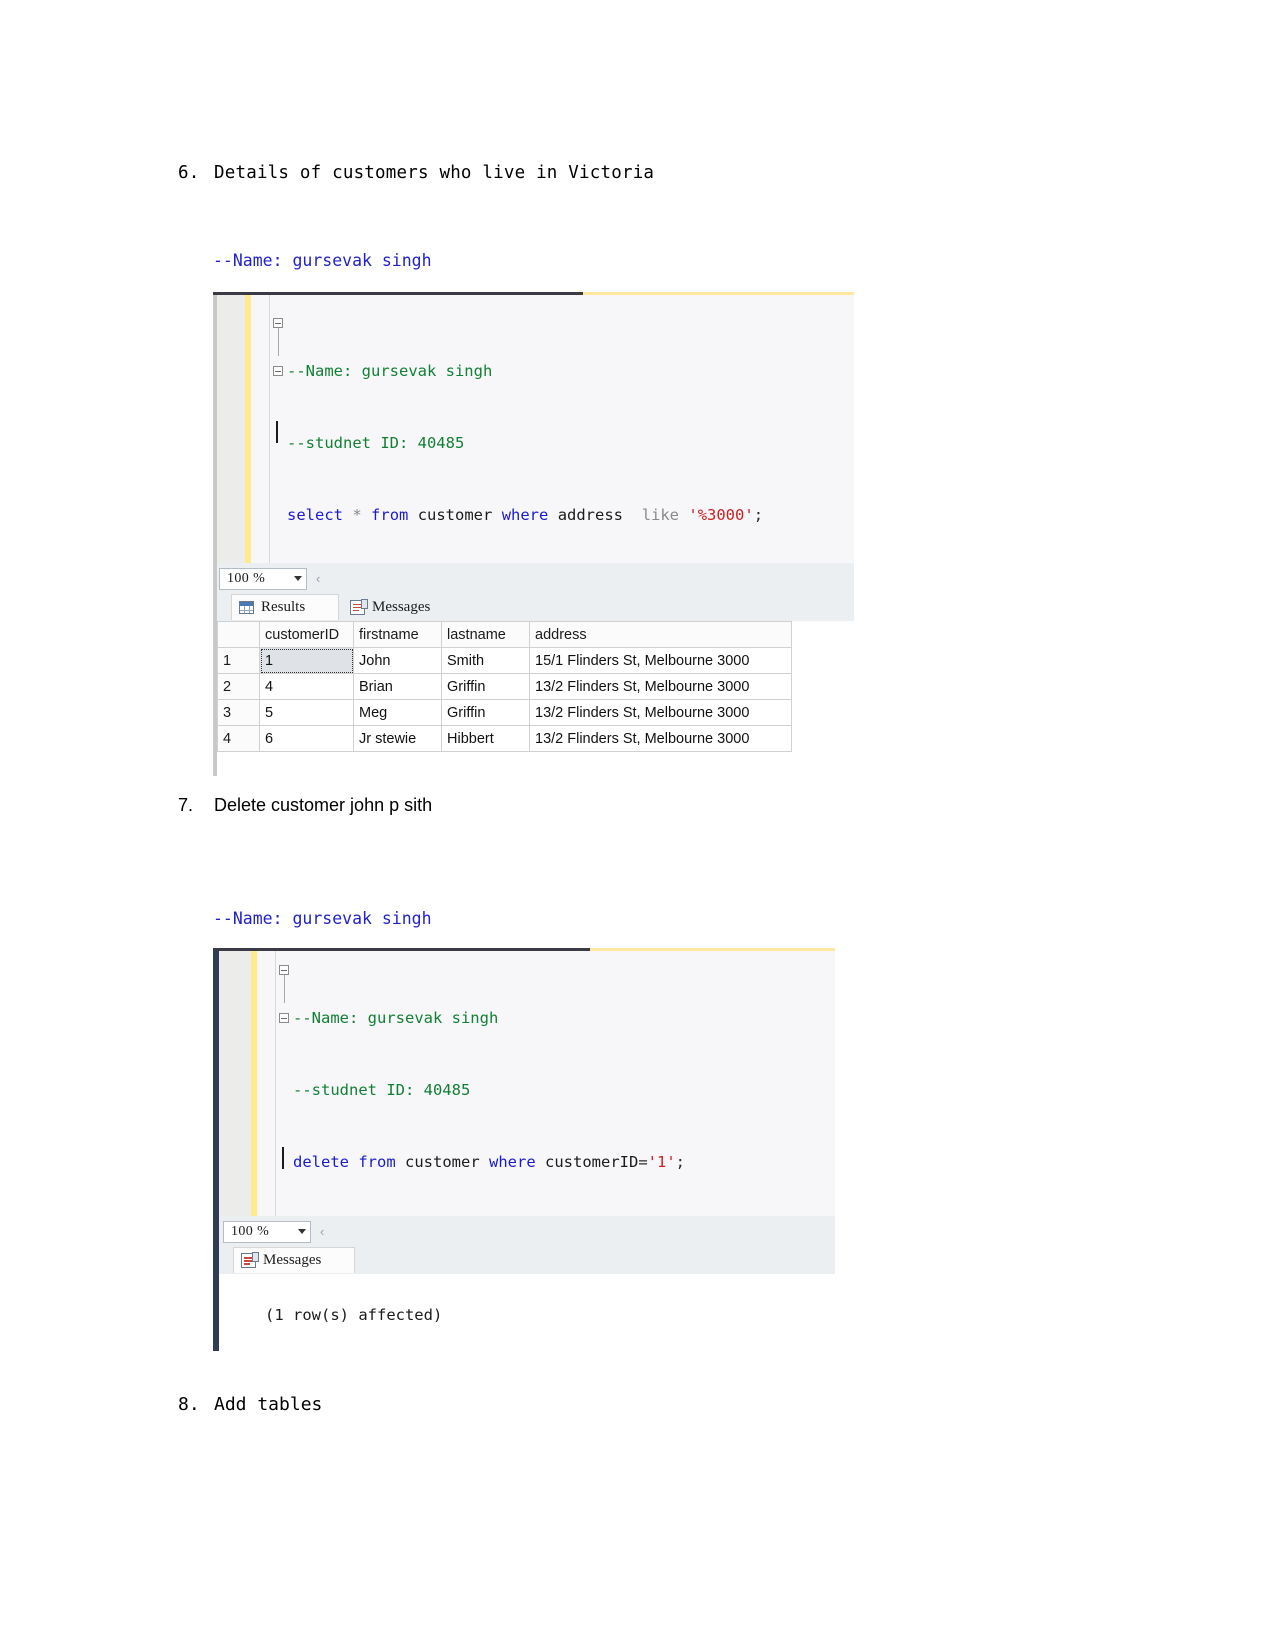  Describe the element at coordinates (315, 515) in the screenshot. I see `code-token: select` at that location.